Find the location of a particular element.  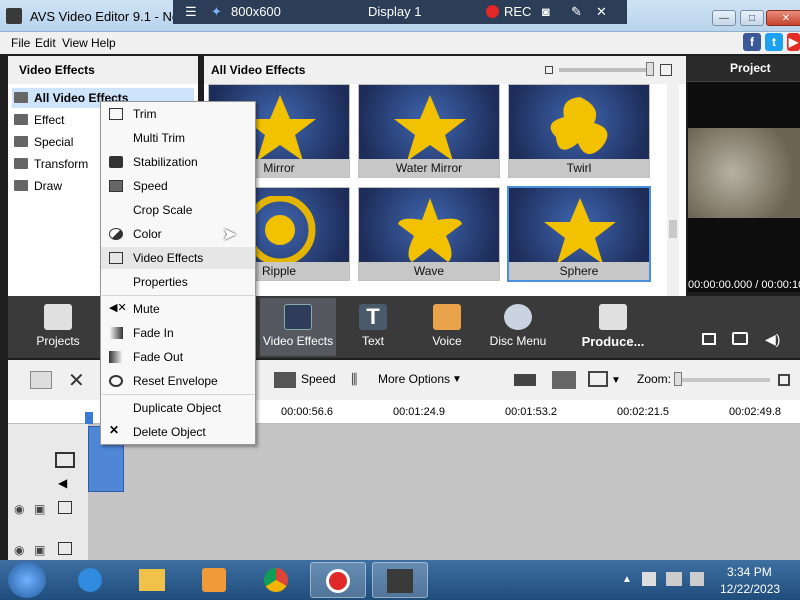

disc-icon is located at coordinates (518, 317).